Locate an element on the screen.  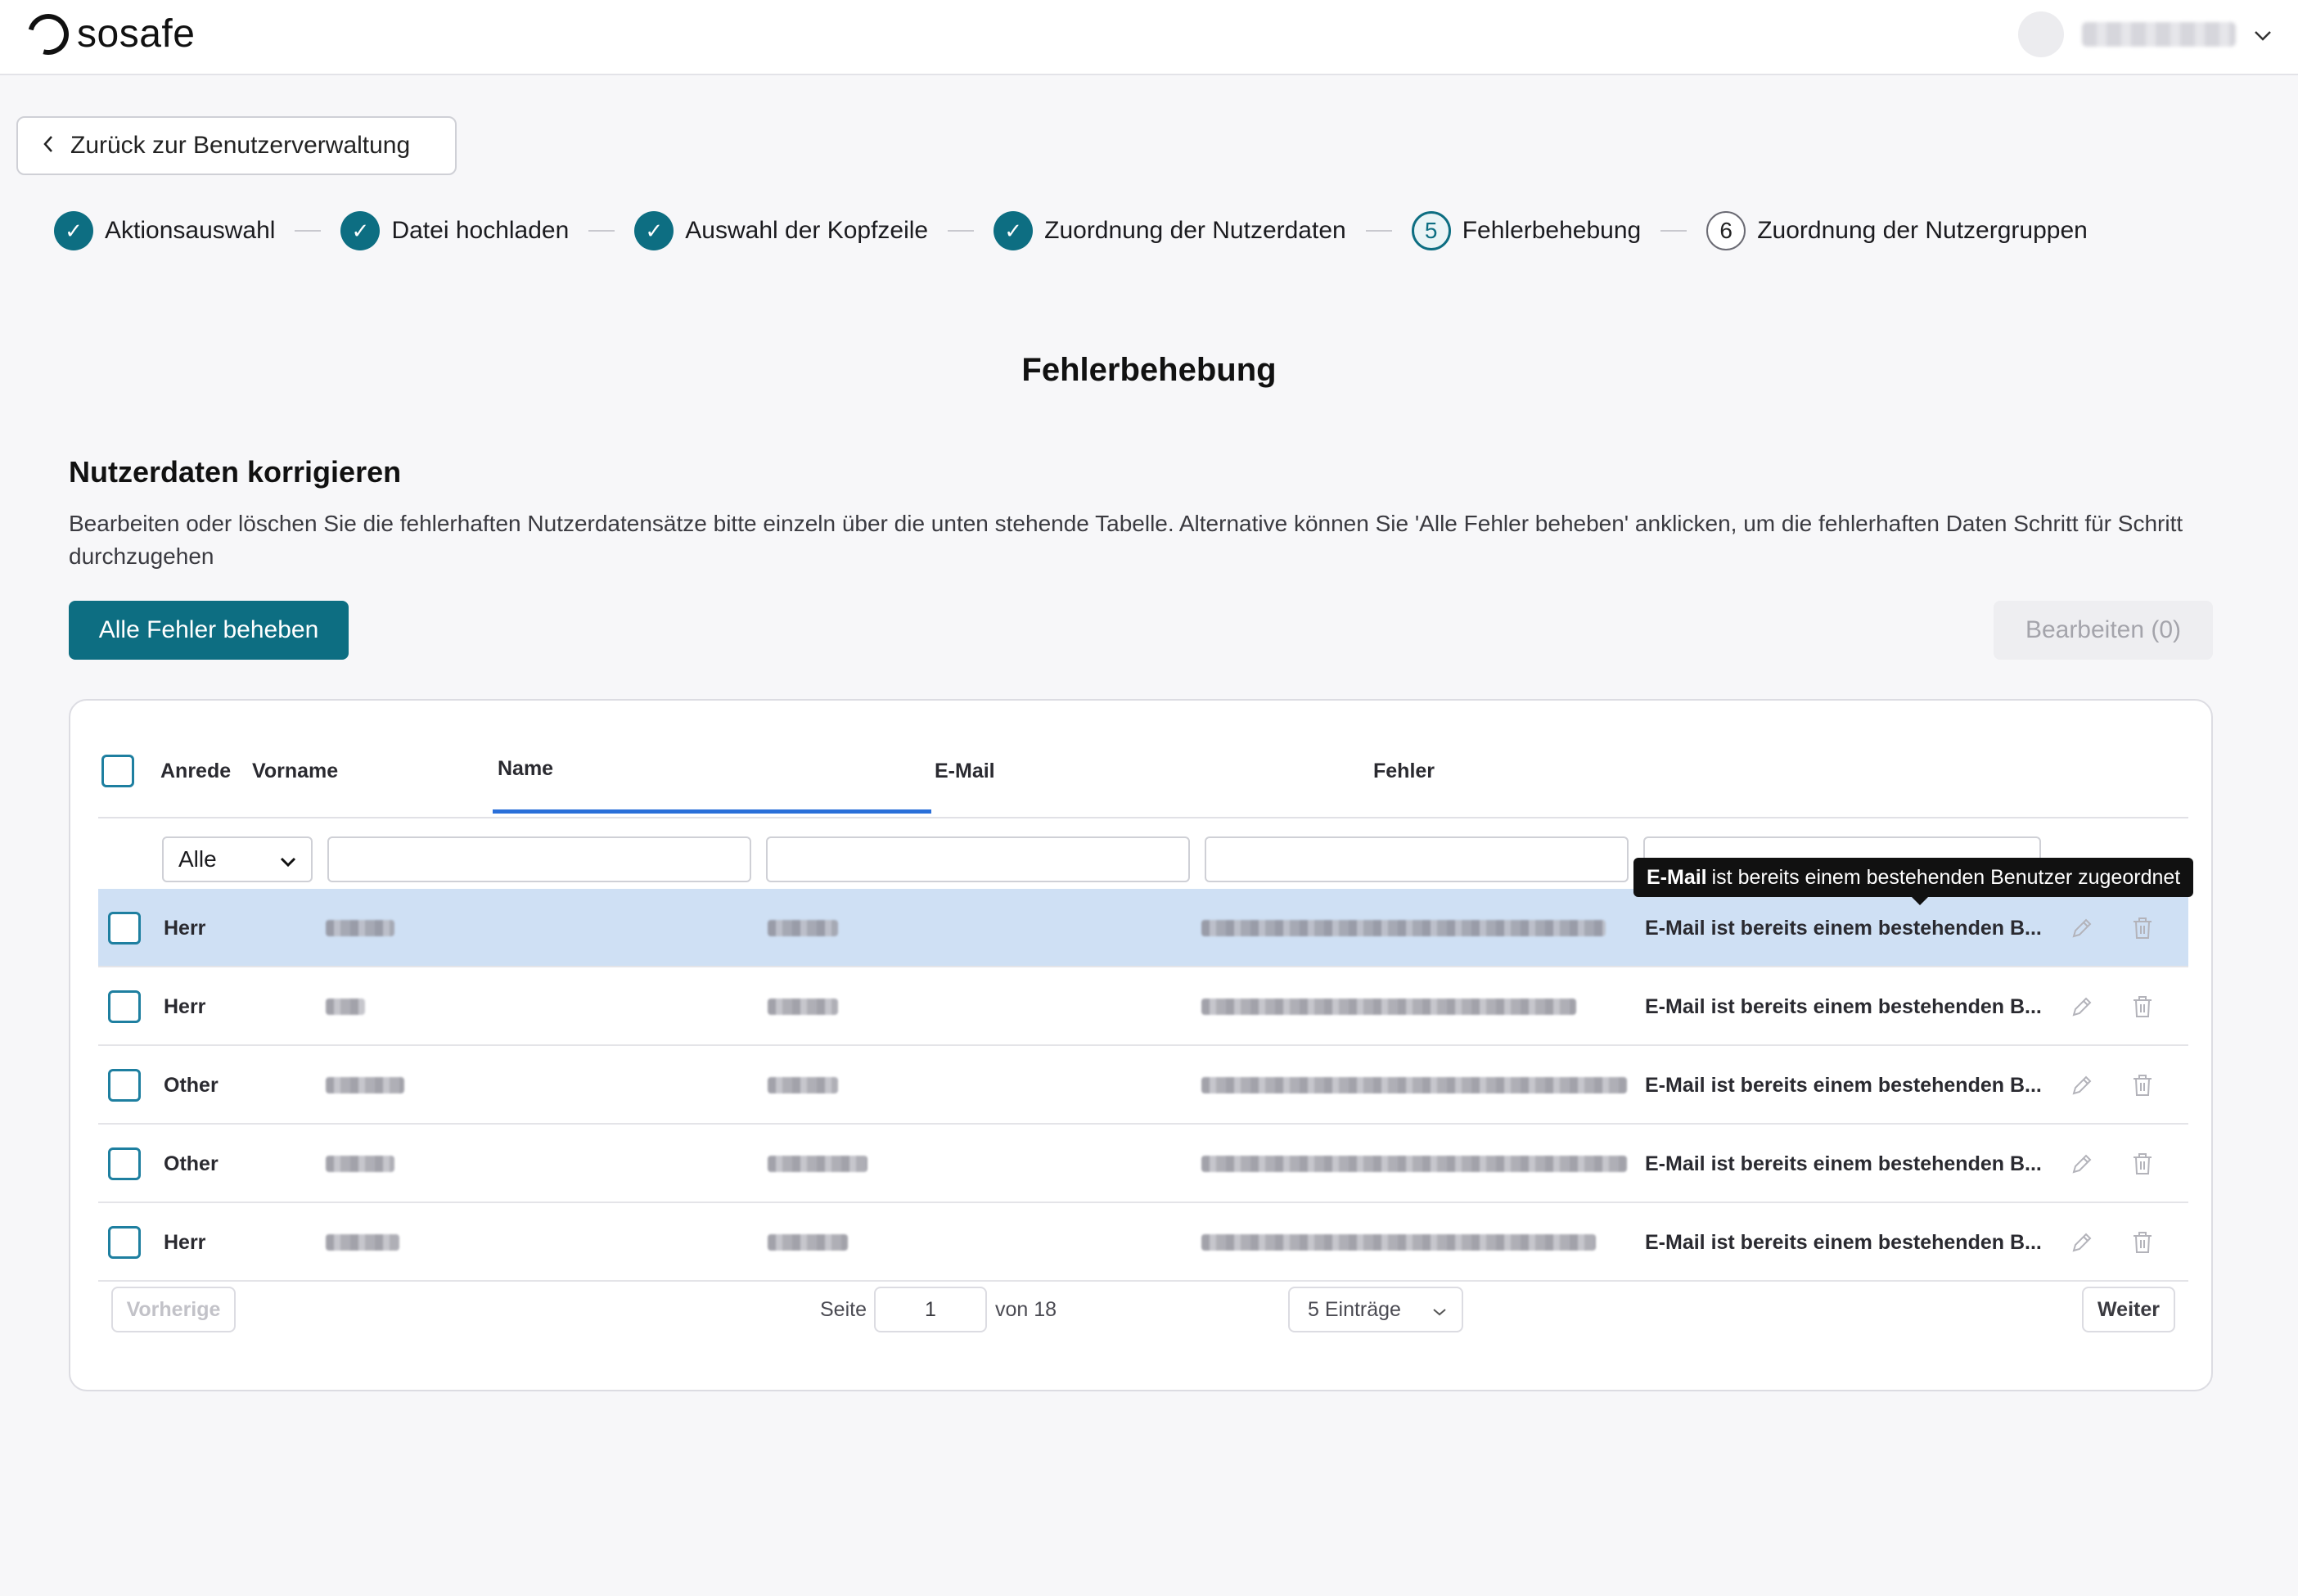
step-label: Zuordnung der Nutzergruppen is located at coordinates (1923, 230).